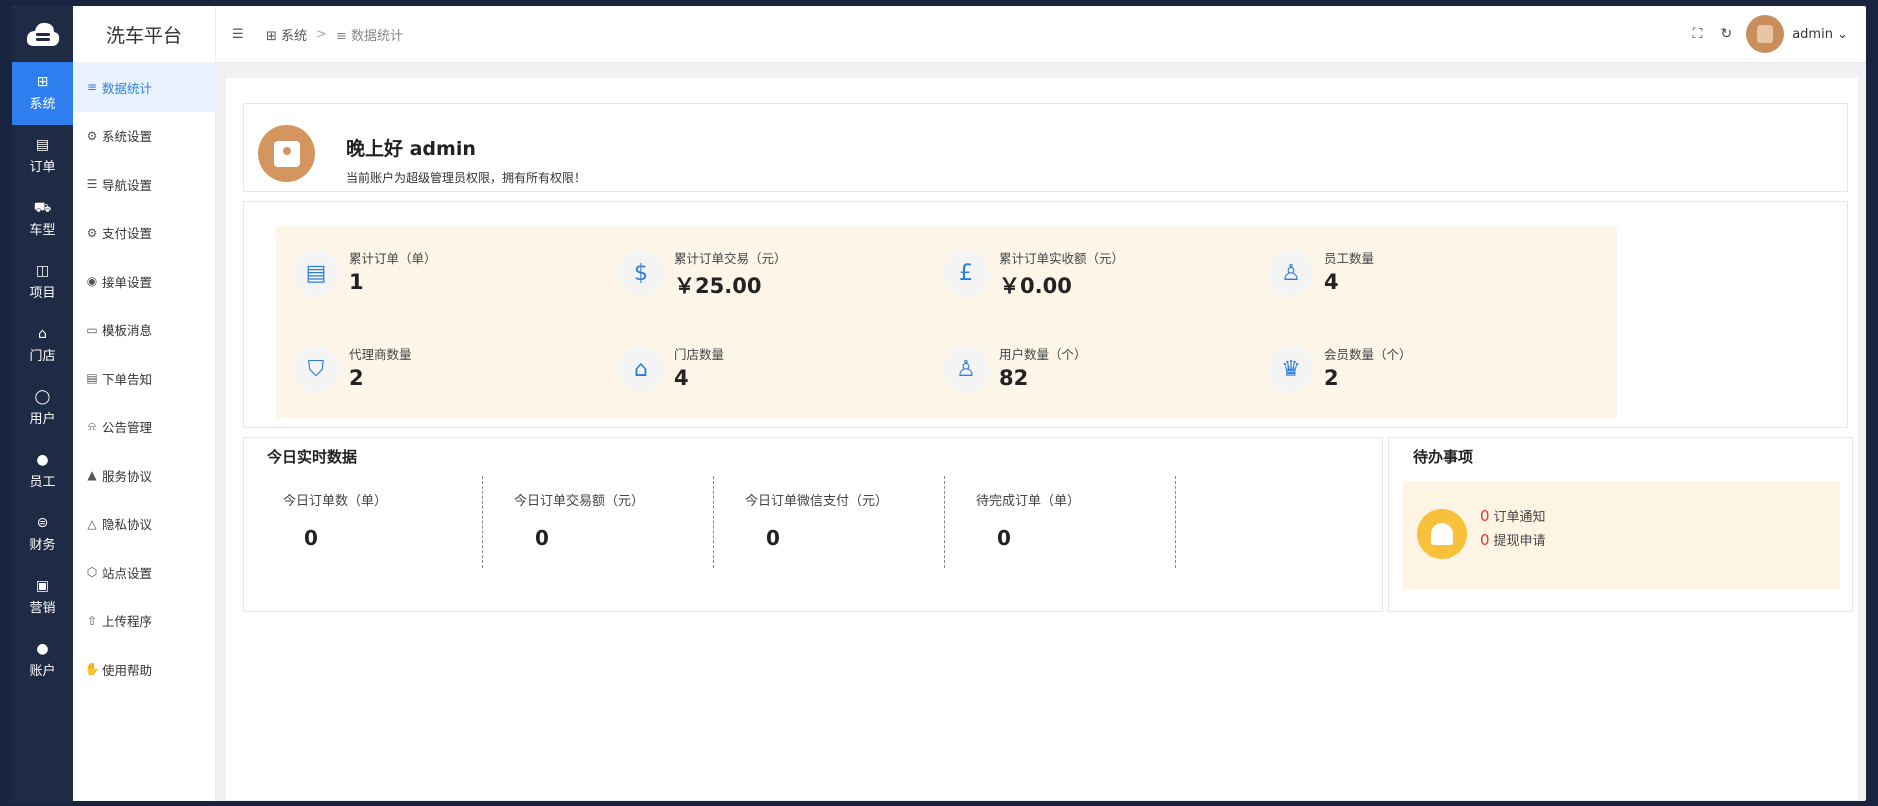 The image size is (1878, 806). What do you see at coordinates (42, 293) in the screenshot?
I see `rail-item-label: 项目` at bounding box center [42, 293].